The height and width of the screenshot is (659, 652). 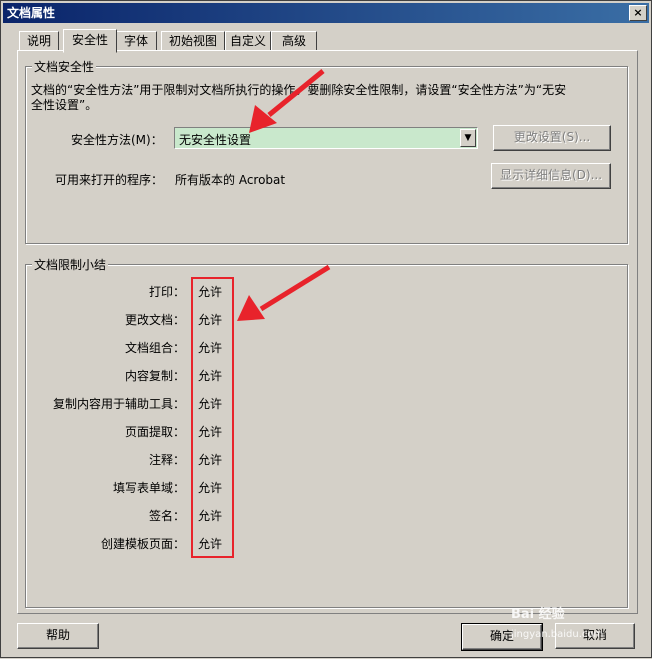 What do you see at coordinates (90, 41) in the screenshot?
I see `tab-security: 安全性` at bounding box center [90, 41].